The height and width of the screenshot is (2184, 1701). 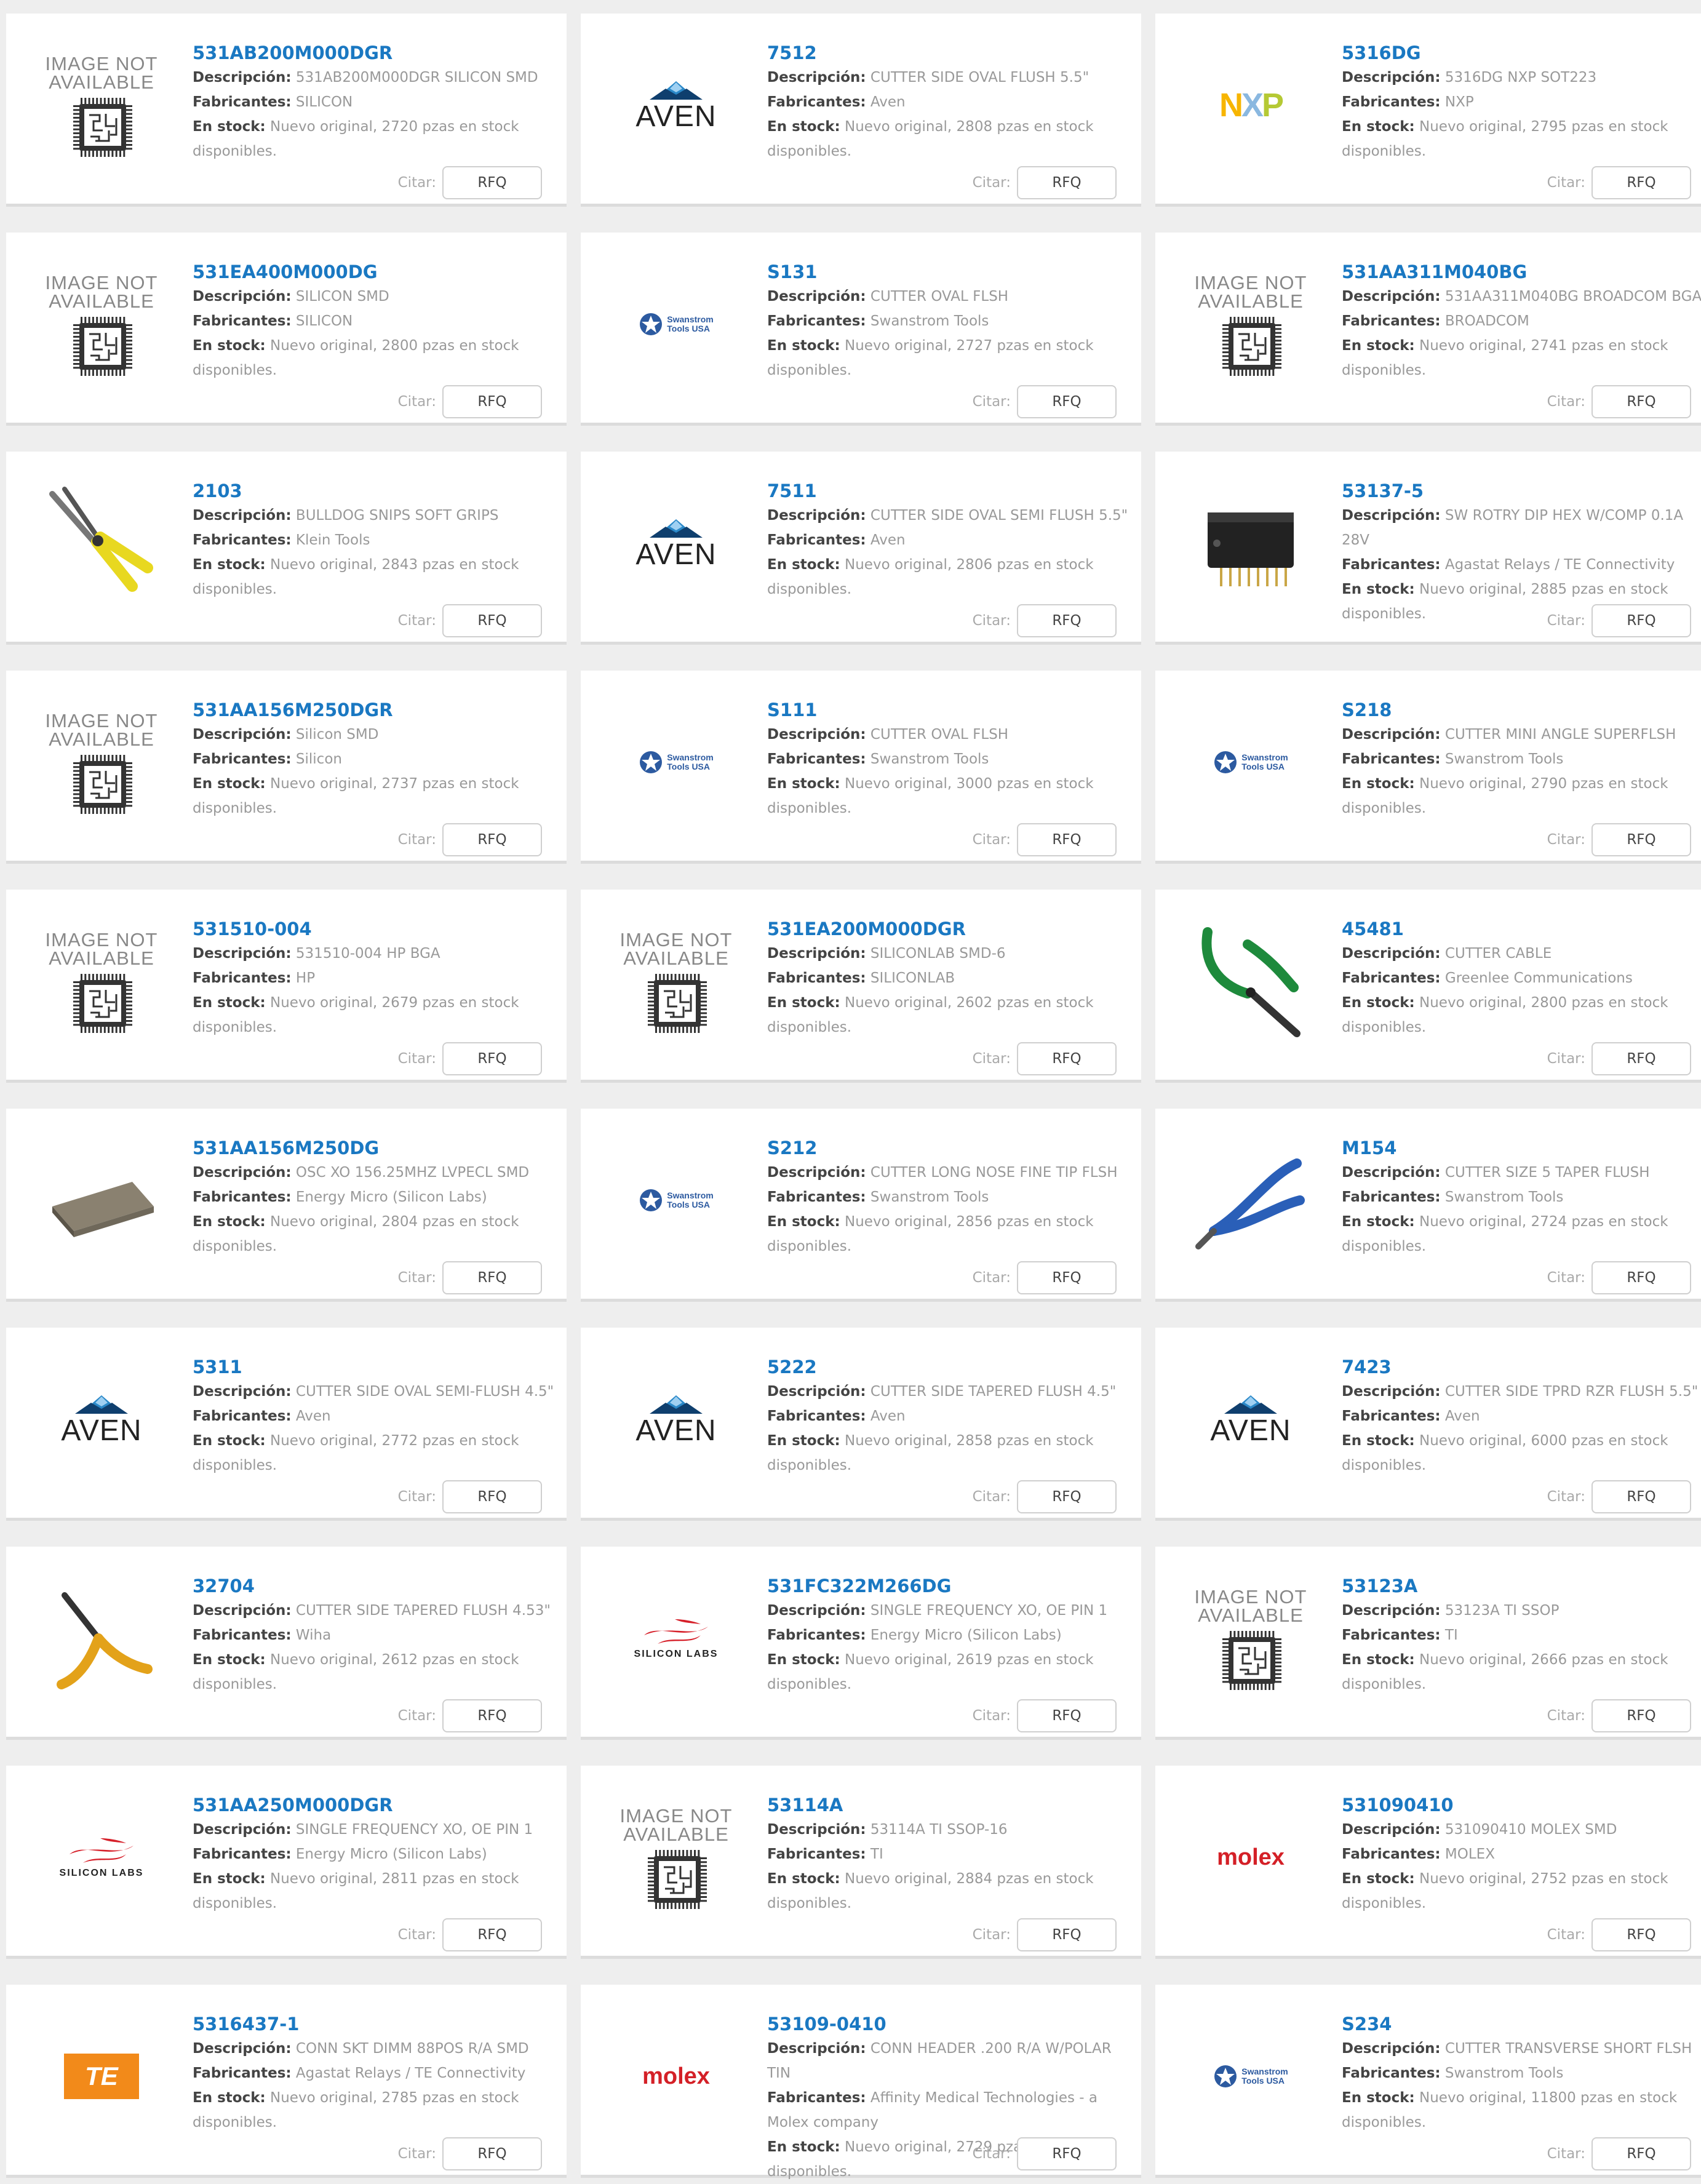 I want to click on manufacturer-line-value: Silicon, so click(x=316, y=759).